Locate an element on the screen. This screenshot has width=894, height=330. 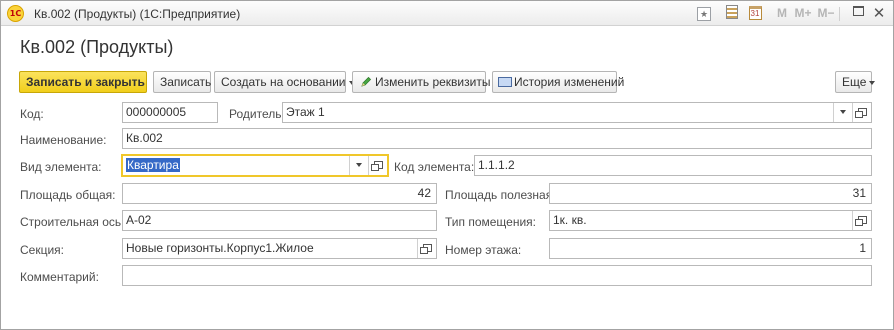
parent-value: Этаж 1 is located at coordinates (305, 112).